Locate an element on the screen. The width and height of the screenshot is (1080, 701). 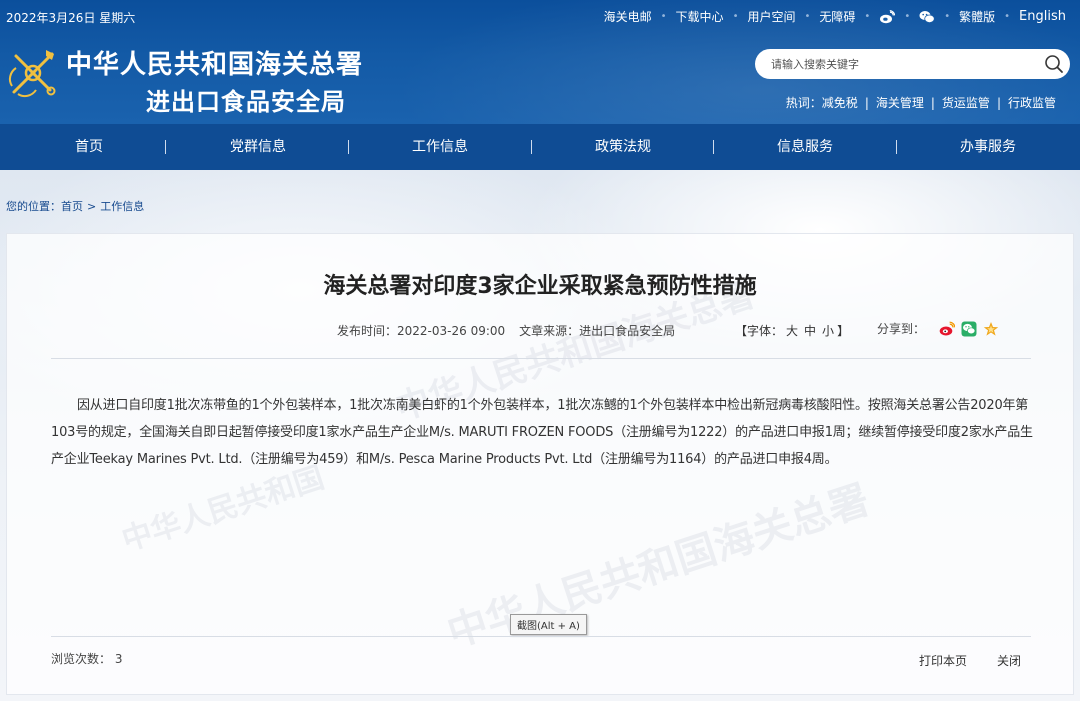
search-box is located at coordinates (912, 64).